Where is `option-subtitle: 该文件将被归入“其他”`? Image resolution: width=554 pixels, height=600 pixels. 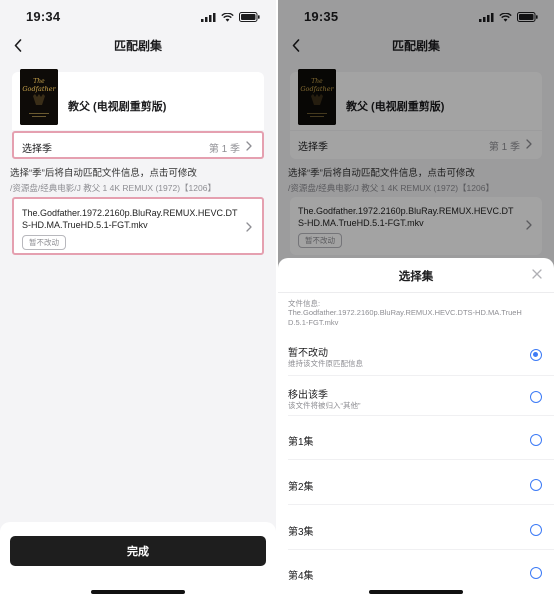
option-subtitle: 该文件将被归入“其他” is located at coordinates (324, 405).